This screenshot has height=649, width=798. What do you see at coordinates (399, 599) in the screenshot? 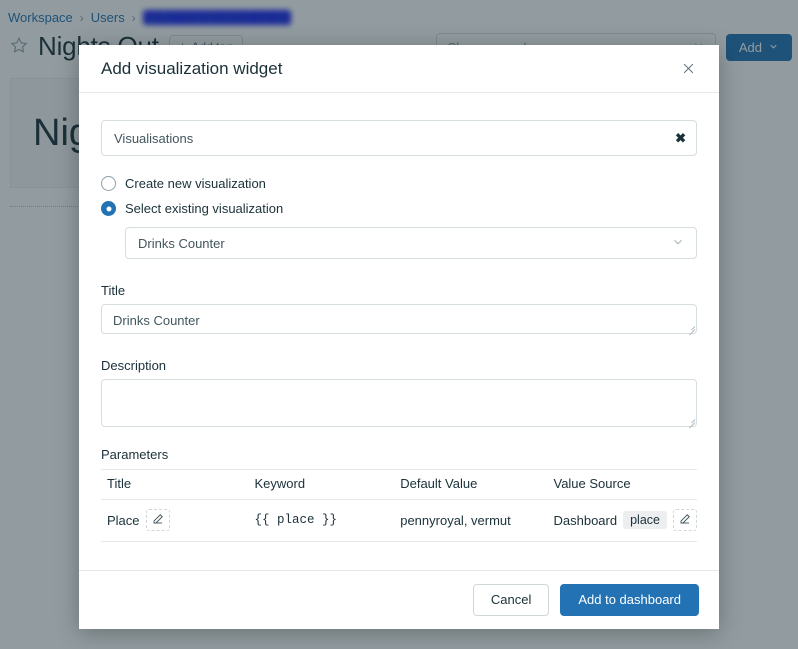
I see `dialog-footer: Cancel Add to dashboard` at bounding box center [399, 599].